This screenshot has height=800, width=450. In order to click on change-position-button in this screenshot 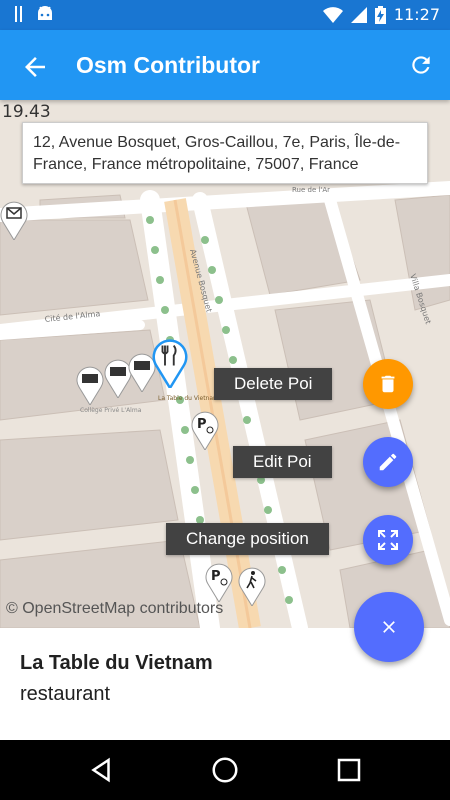, I will do `click(388, 540)`.